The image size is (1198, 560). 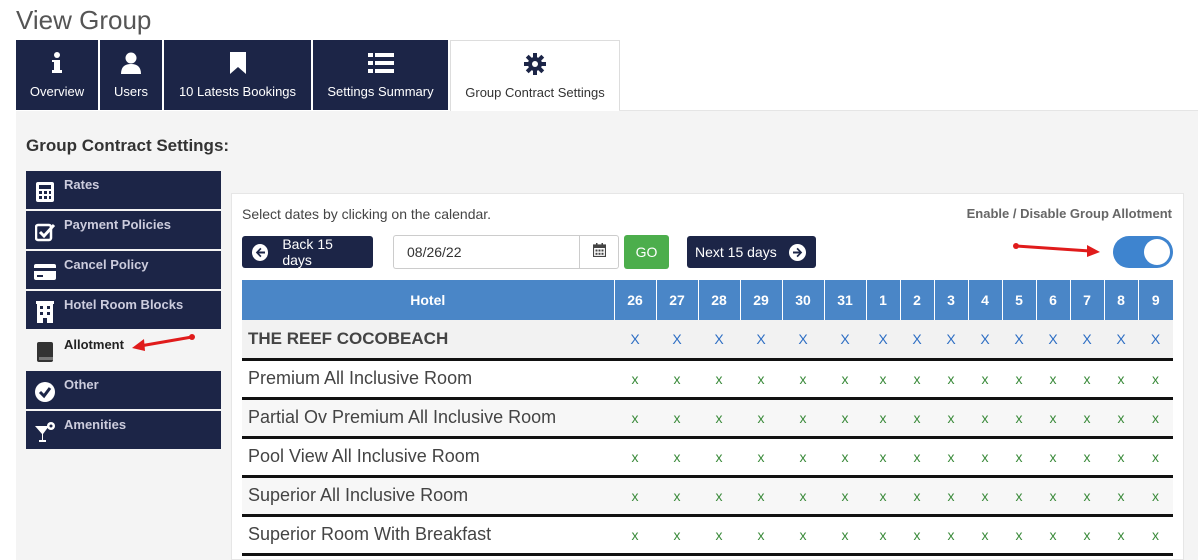 What do you see at coordinates (760, 300) in the screenshot?
I see `day-column-header: 29` at bounding box center [760, 300].